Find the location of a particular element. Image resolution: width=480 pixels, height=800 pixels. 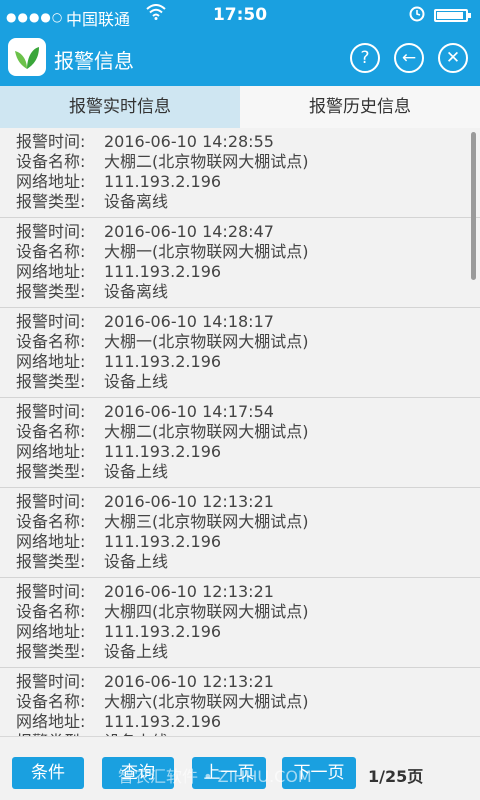

close-icon: ✕ is located at coordinates (453, 58).